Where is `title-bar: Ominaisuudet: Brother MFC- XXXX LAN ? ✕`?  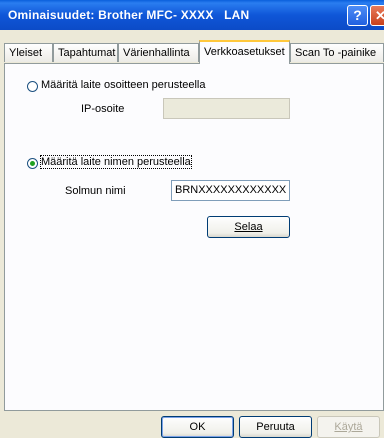 title-bar: Ominaisuudet: Brother MFC- XXXX LAN ? ✕ is located at coordinates (192, 15).